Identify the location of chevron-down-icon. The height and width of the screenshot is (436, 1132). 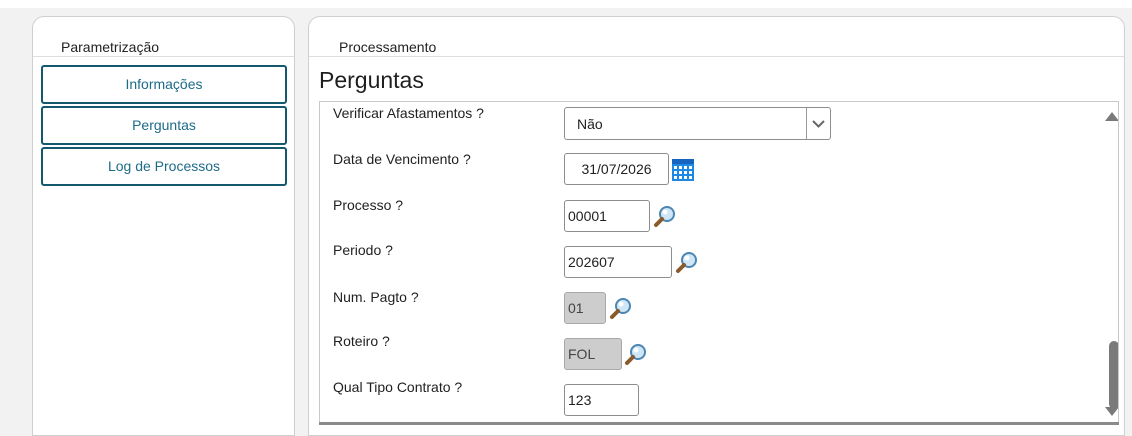
(818, 124).